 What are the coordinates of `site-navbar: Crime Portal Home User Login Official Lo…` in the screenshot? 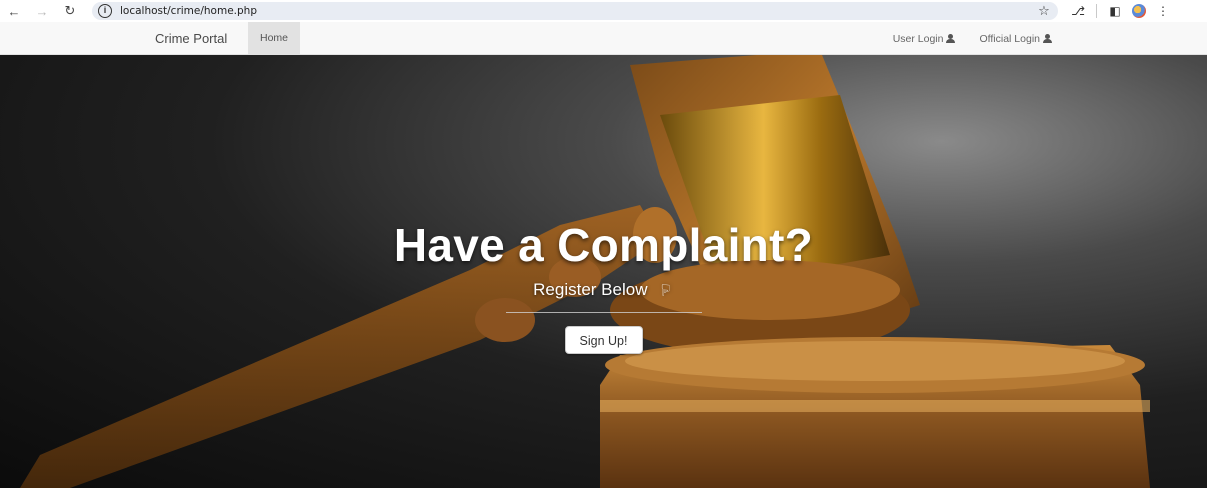 It's located at (603, 38).